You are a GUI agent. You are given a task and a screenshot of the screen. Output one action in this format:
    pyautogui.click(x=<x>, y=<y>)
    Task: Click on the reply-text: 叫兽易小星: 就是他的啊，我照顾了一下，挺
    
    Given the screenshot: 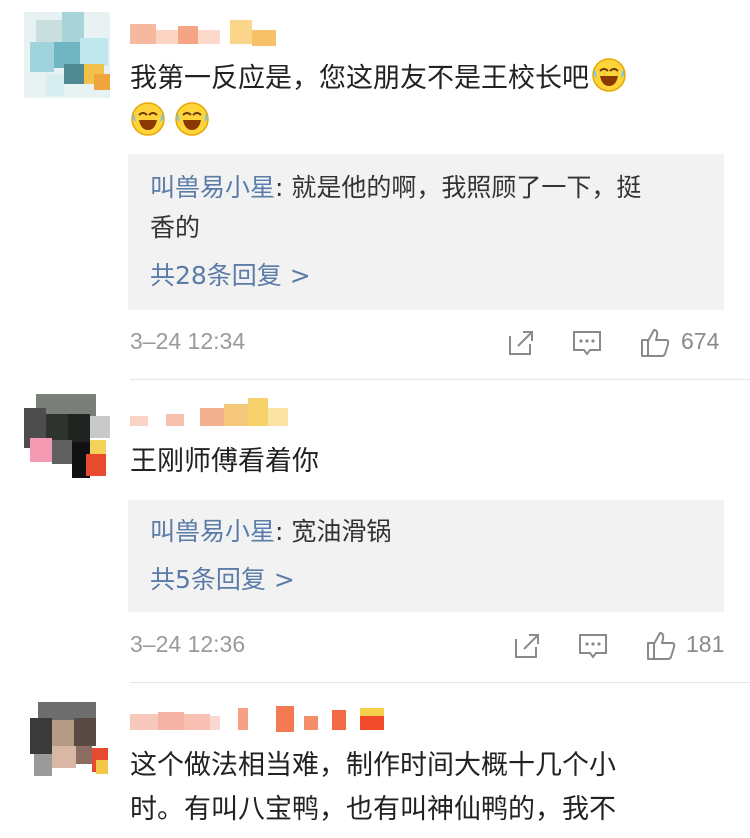 What is the action you would take?
    pyautogui.click(x=426, y=188)
    